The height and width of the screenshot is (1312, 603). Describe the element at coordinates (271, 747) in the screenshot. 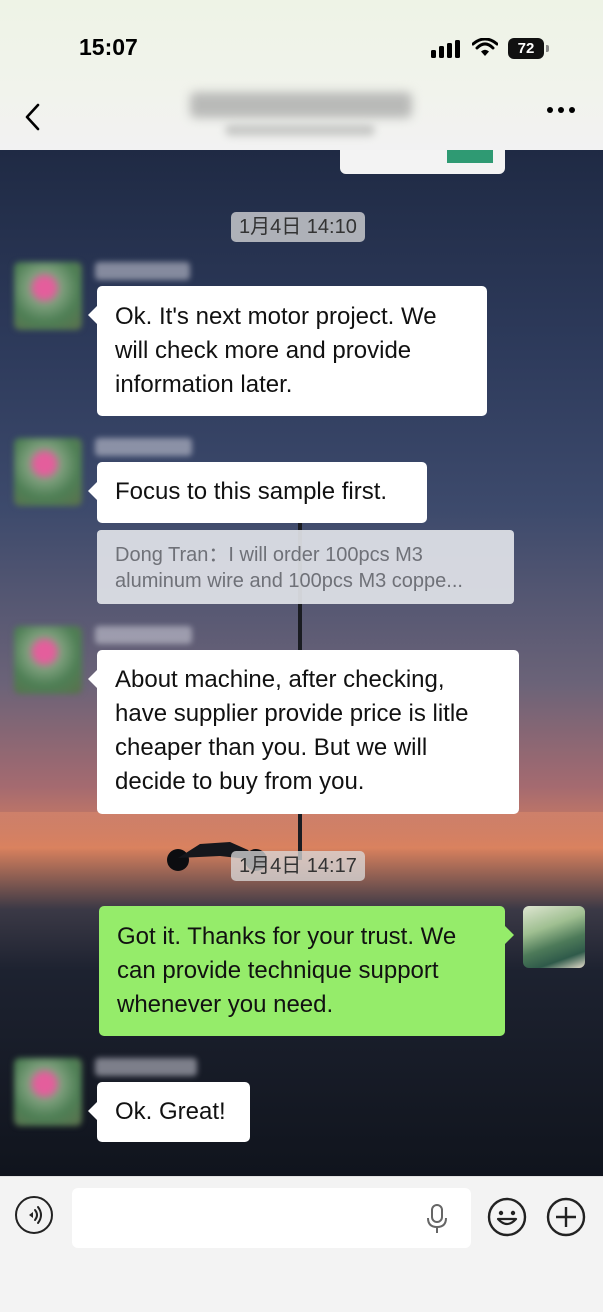

I see `message-line: cheaper than you. But we will` at that location.